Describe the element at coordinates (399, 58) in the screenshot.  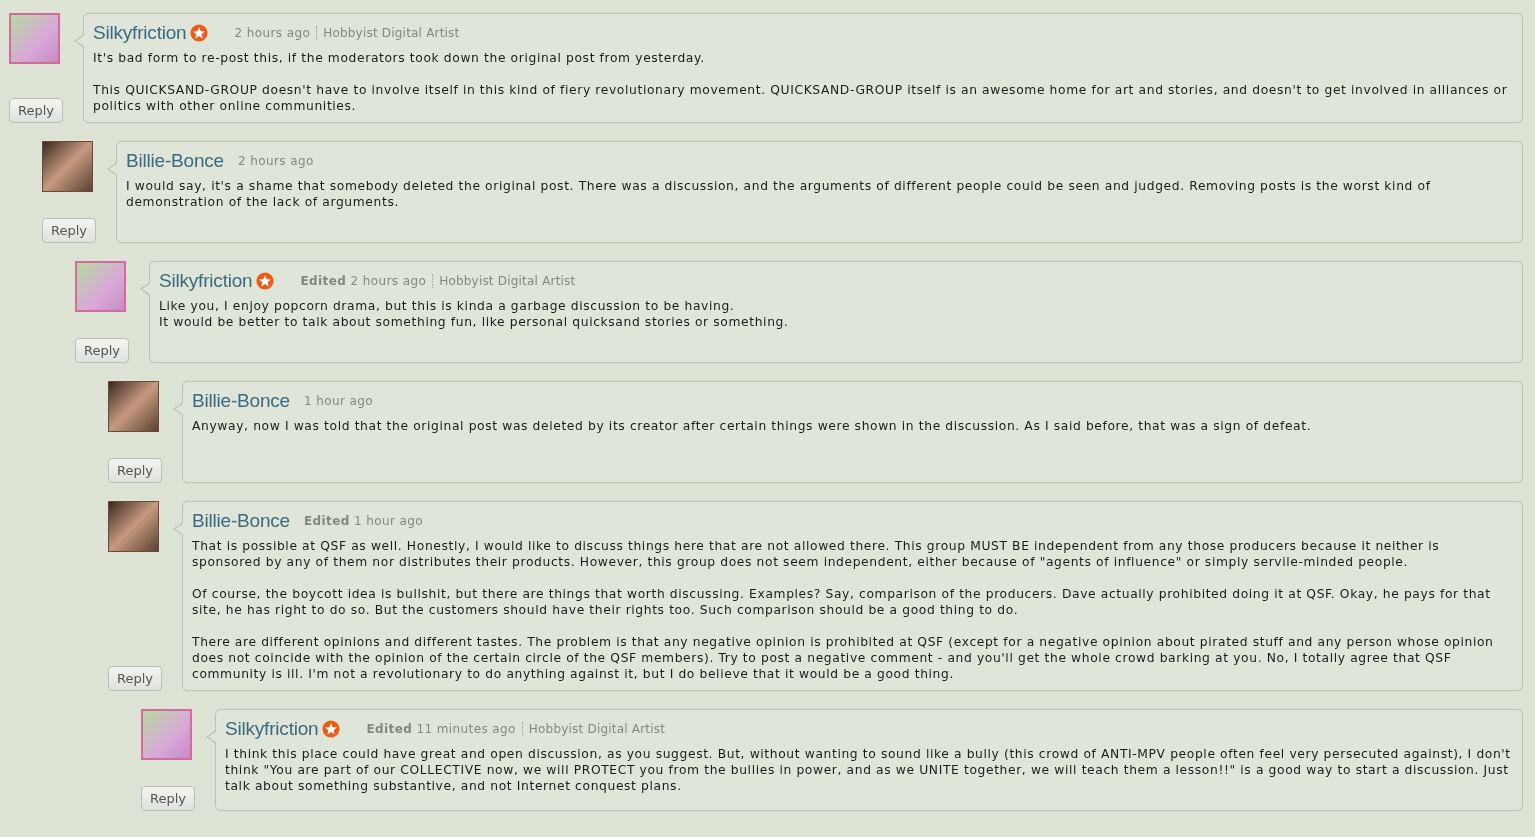
I see `comment-text: It's bad form to re-post this, if the moderators took down the original post from yesterday.` at that location.